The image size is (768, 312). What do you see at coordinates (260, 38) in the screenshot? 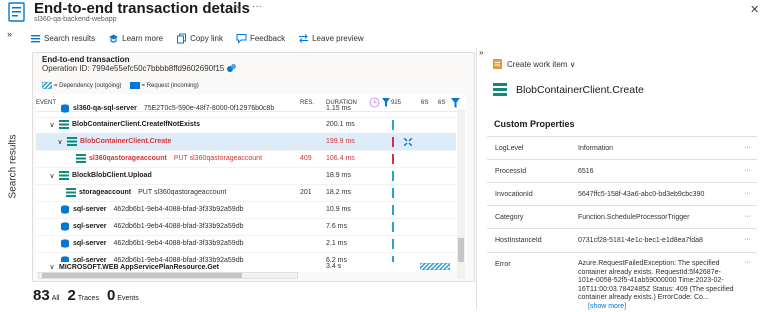
I see `feedback-button: Feedback` at bounding box center [260, 38].